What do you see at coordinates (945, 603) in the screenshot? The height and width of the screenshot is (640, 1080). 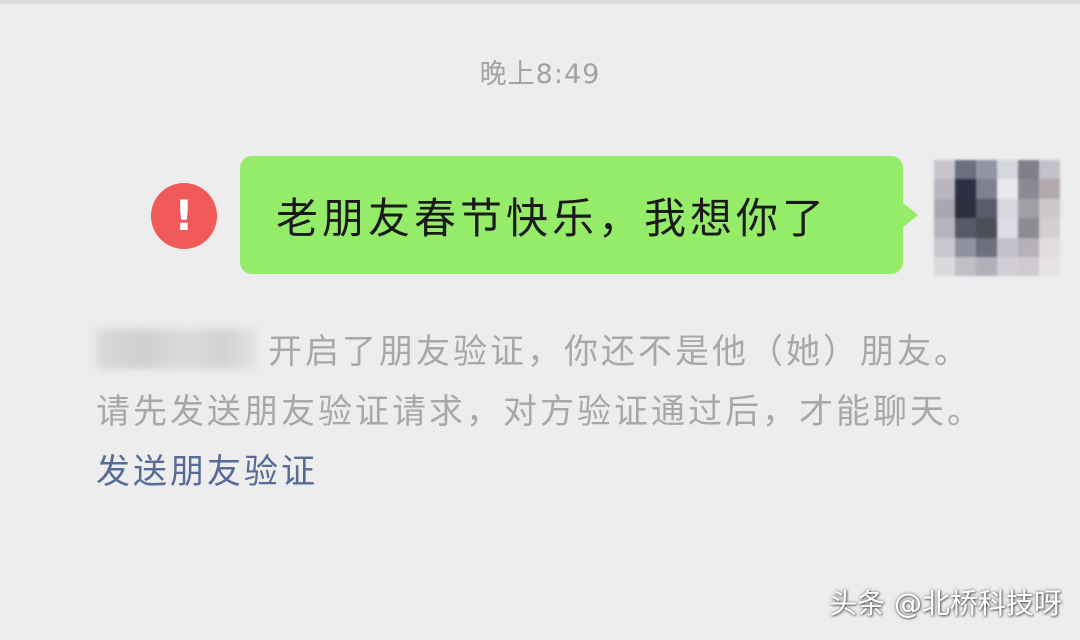 I see `watermark-text: 头条 @北桥科技呀` at bounding box center [945, 603].